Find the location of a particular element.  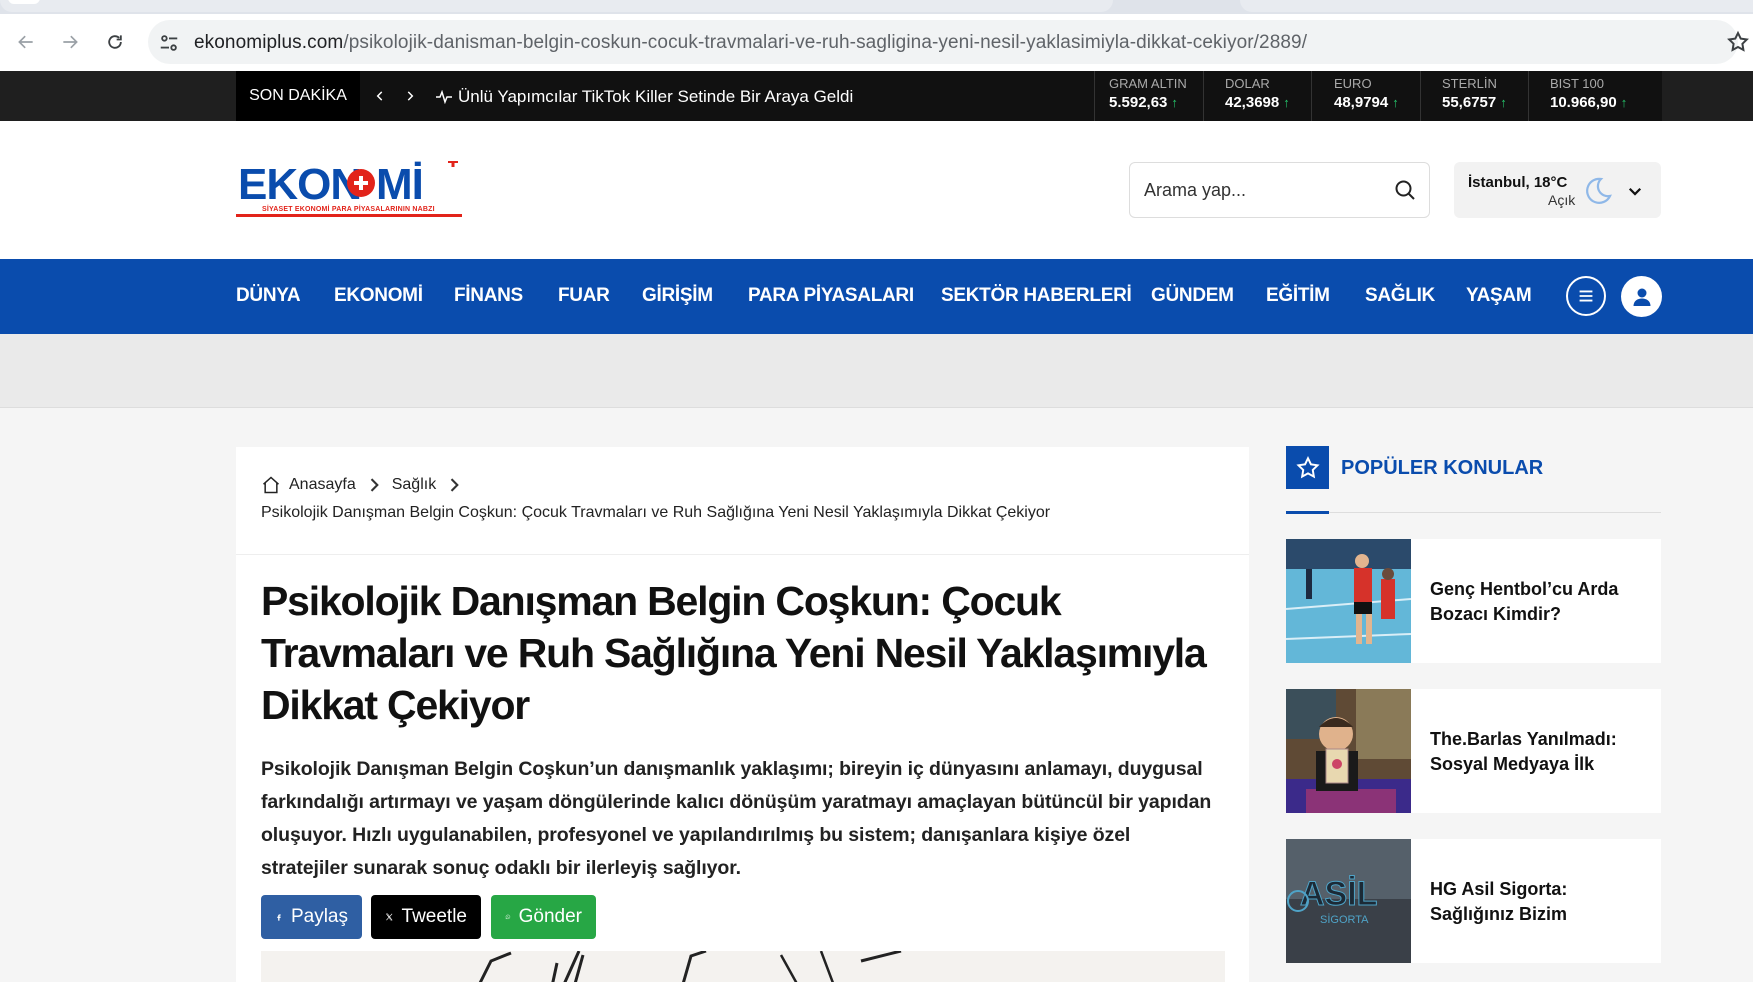

nav-item-sektor-haberleri: SEKTÖR HABERLERİ is located at coordinates (1036, 296).